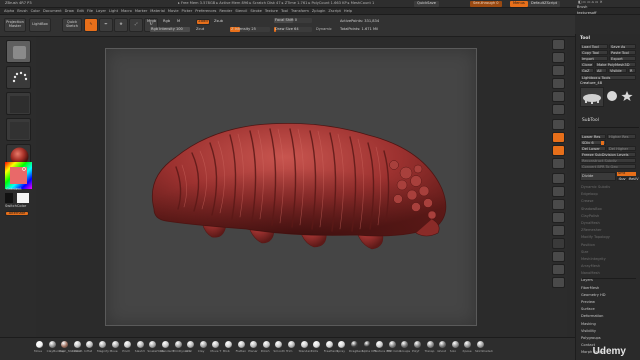 This screenshot has width=640, height=360. I want to click on menu-item-render: Render, so click(225, 11).